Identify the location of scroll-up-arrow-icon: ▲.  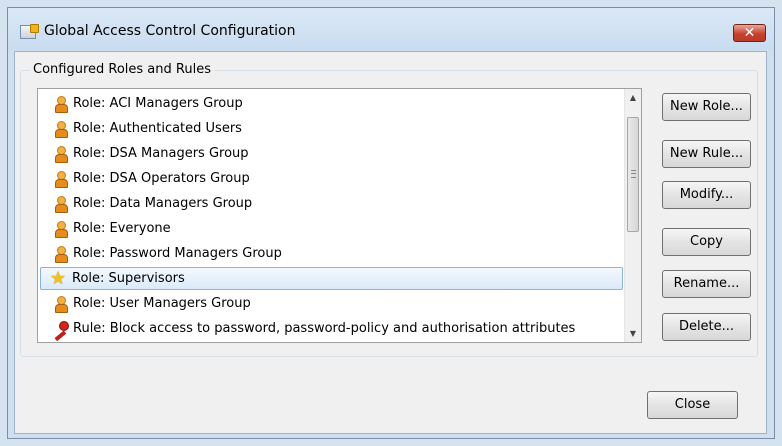
(633, 97).